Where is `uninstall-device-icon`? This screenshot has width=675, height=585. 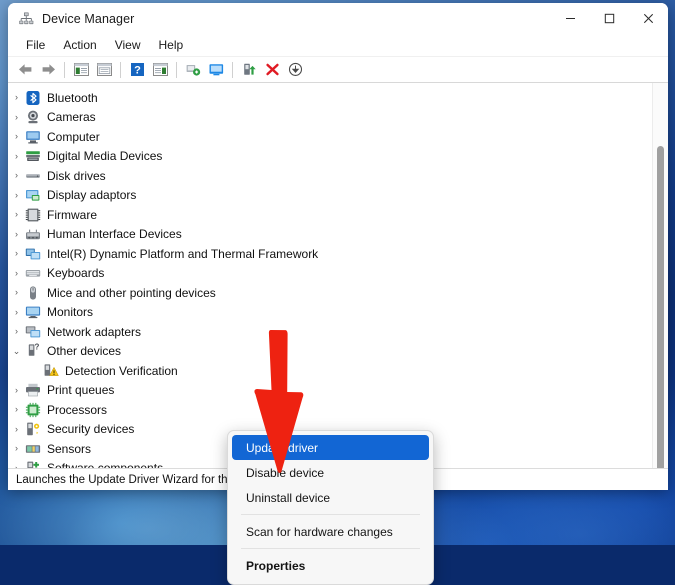 uninstall-device-icon is located at coordinates (272, 69).